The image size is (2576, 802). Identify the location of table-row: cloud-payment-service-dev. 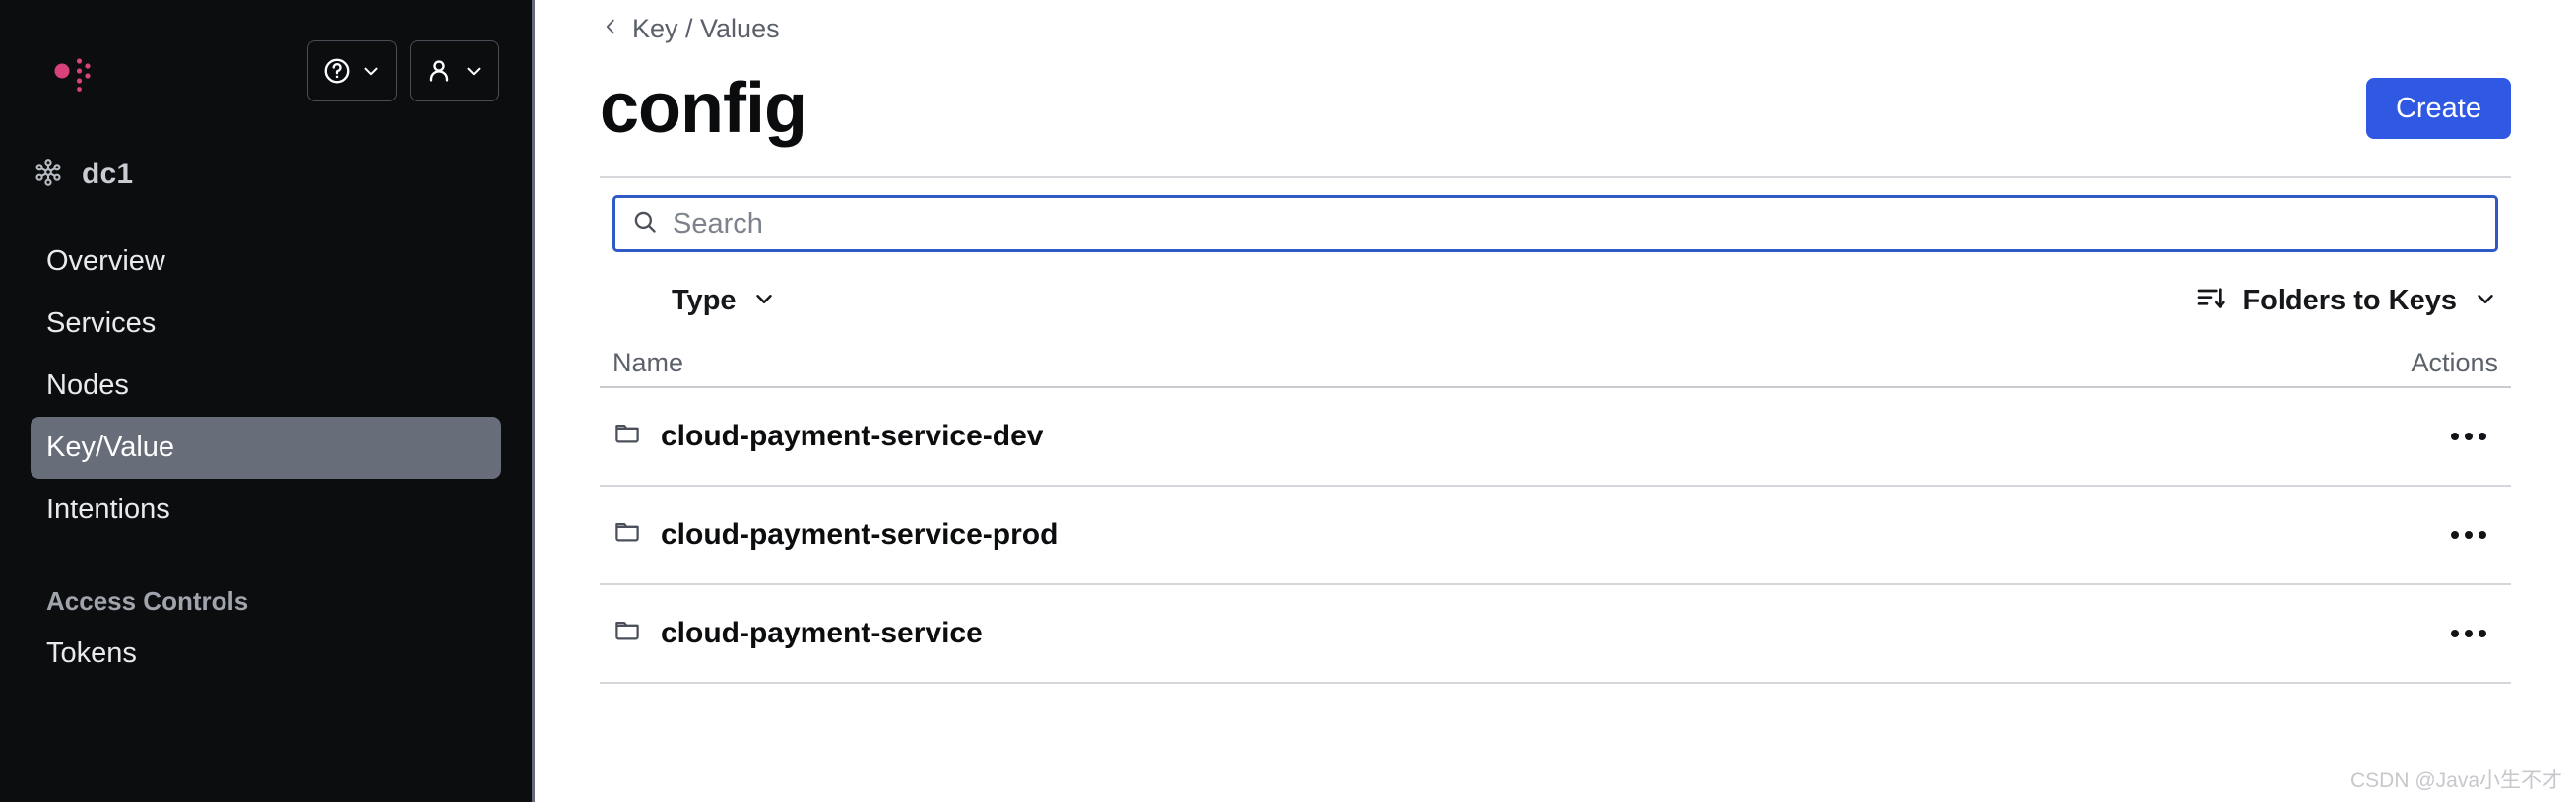
(1555, 437).